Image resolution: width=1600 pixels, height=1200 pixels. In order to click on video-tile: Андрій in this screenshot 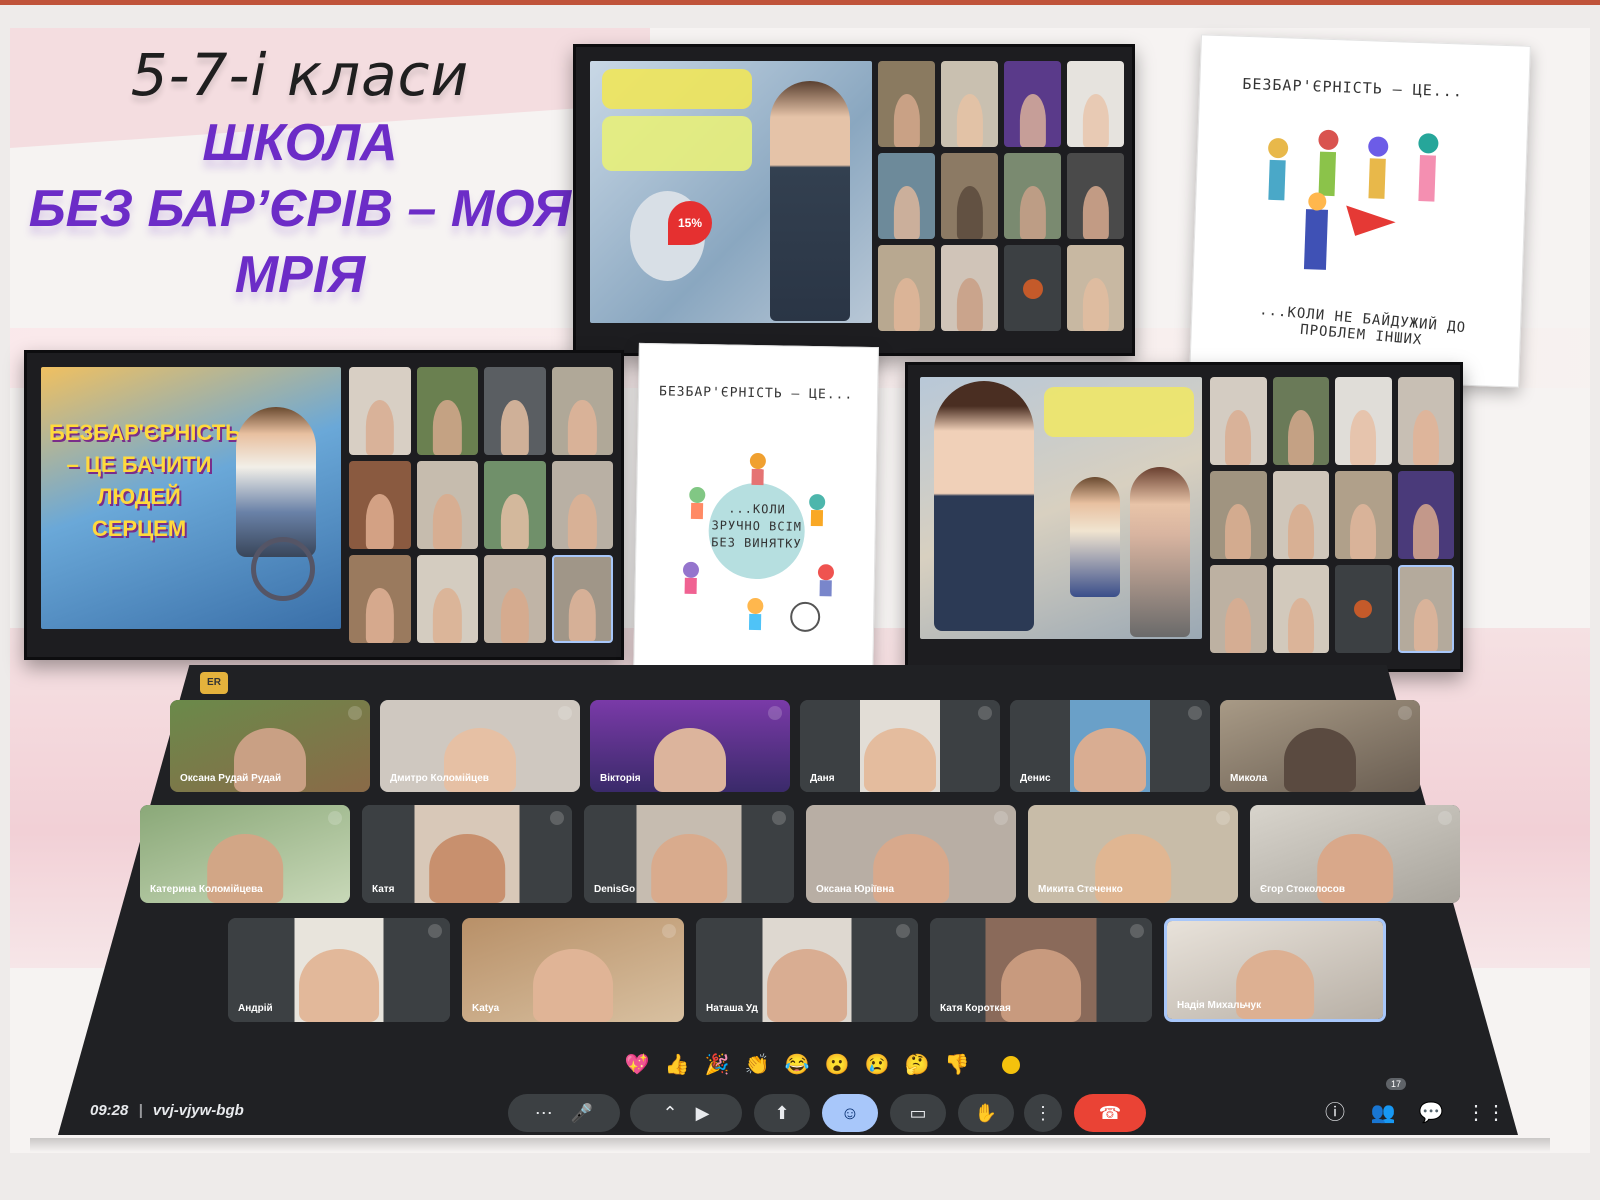, I will do `click(339, 970)`.